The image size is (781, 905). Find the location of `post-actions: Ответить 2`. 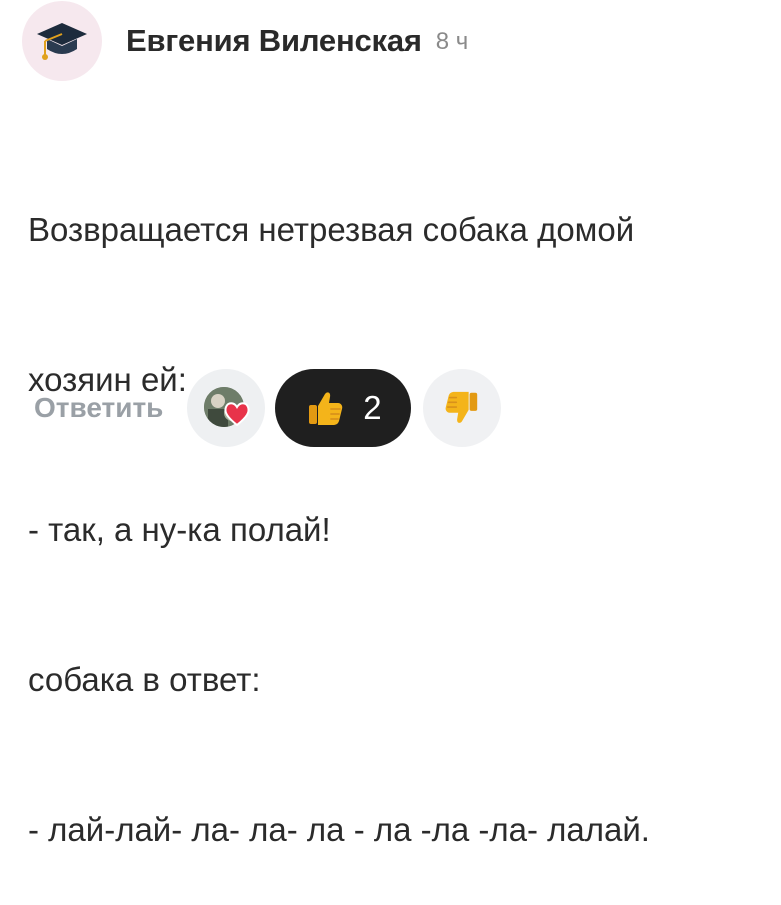

post-actions: Ответить 2 is located at coordinates (268, 408).